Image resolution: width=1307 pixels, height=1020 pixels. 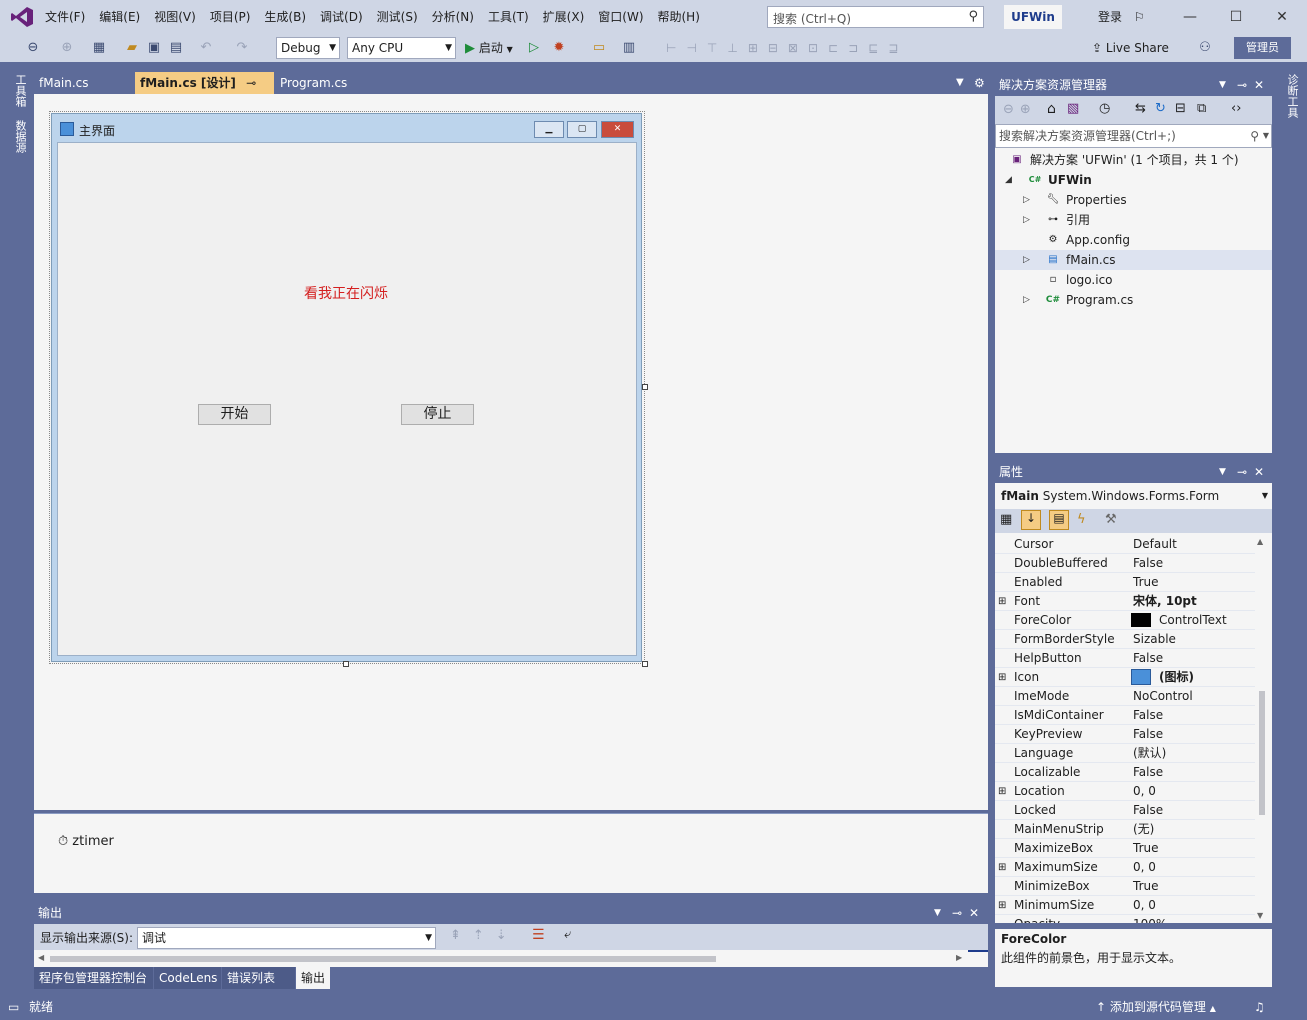 What do you see at coordinates (1165, 601) in the screenshot?
I see `prop-value: 宋体, 10pt` at bounding box center [1165, 601].